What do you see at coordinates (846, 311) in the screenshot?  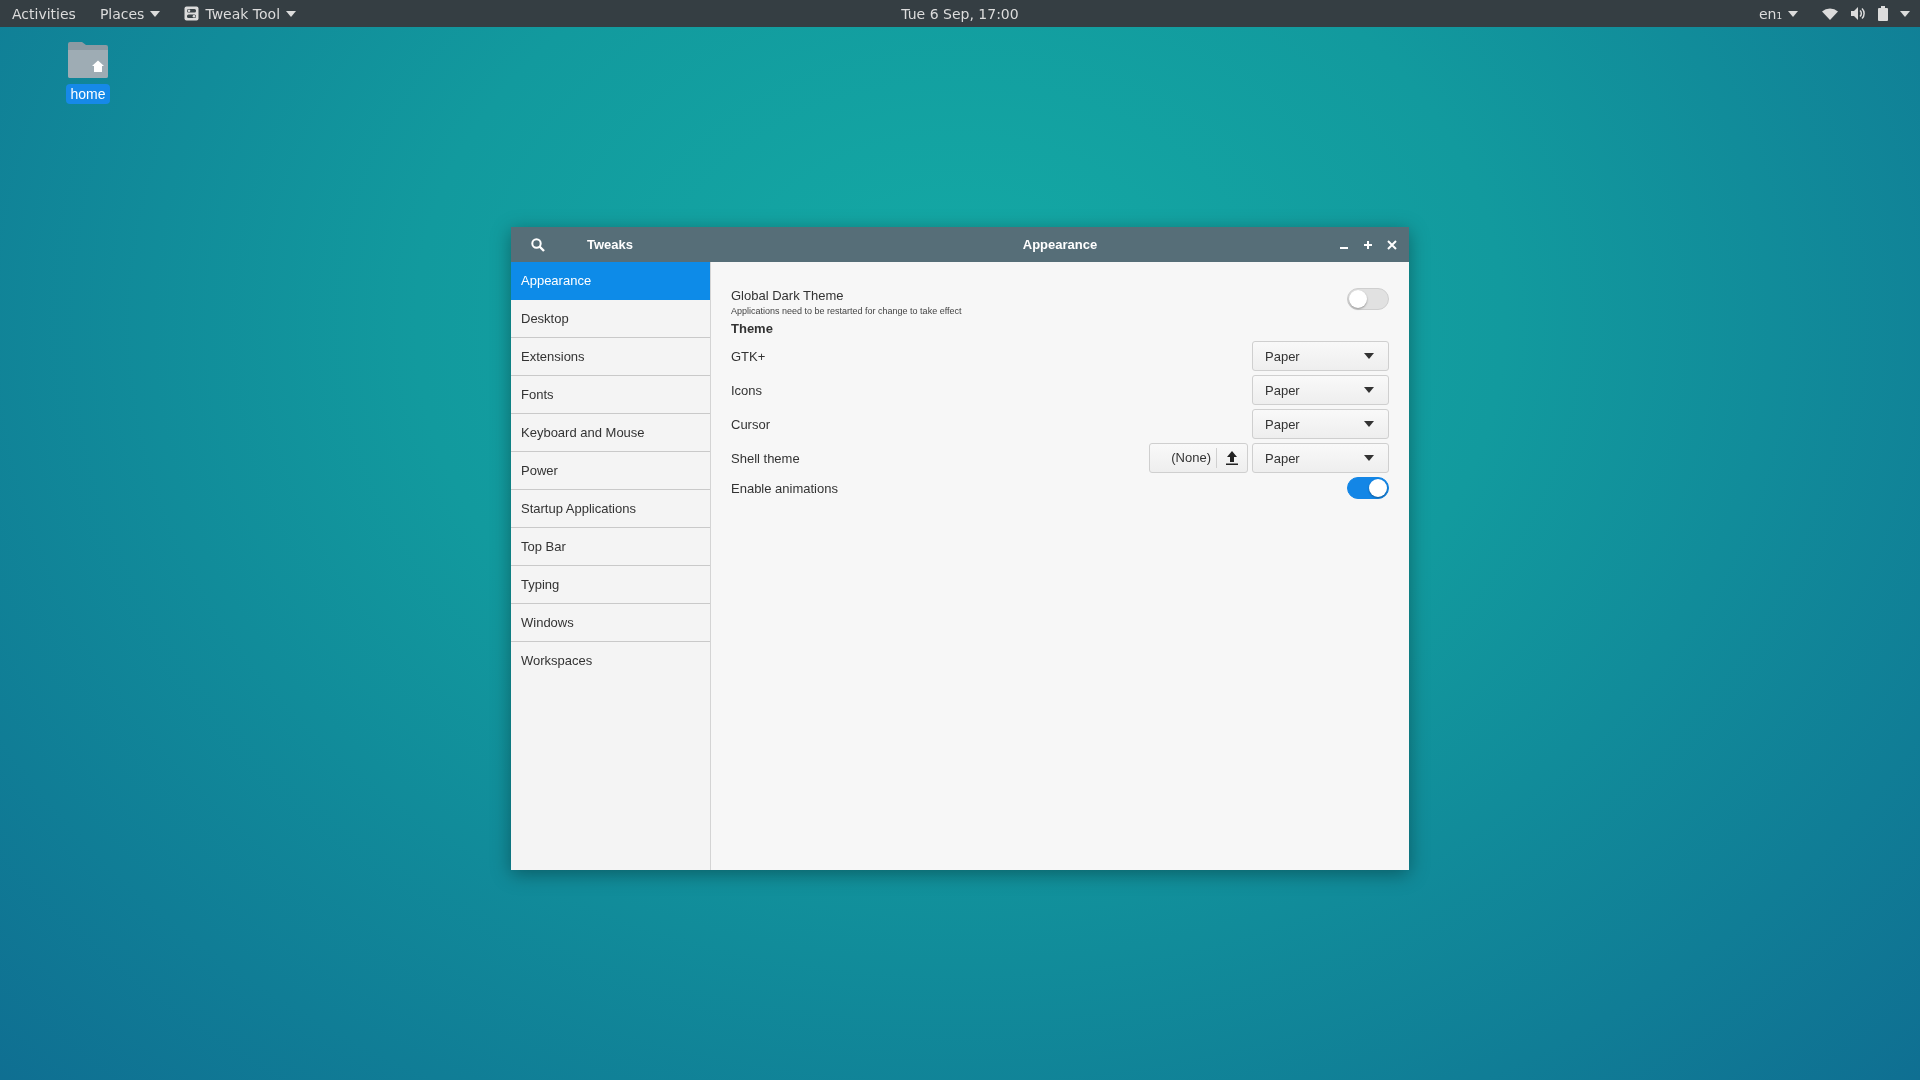 I see `setting-note: Applications need to be restarted for change to take effect` at bounding box center [846, 311].